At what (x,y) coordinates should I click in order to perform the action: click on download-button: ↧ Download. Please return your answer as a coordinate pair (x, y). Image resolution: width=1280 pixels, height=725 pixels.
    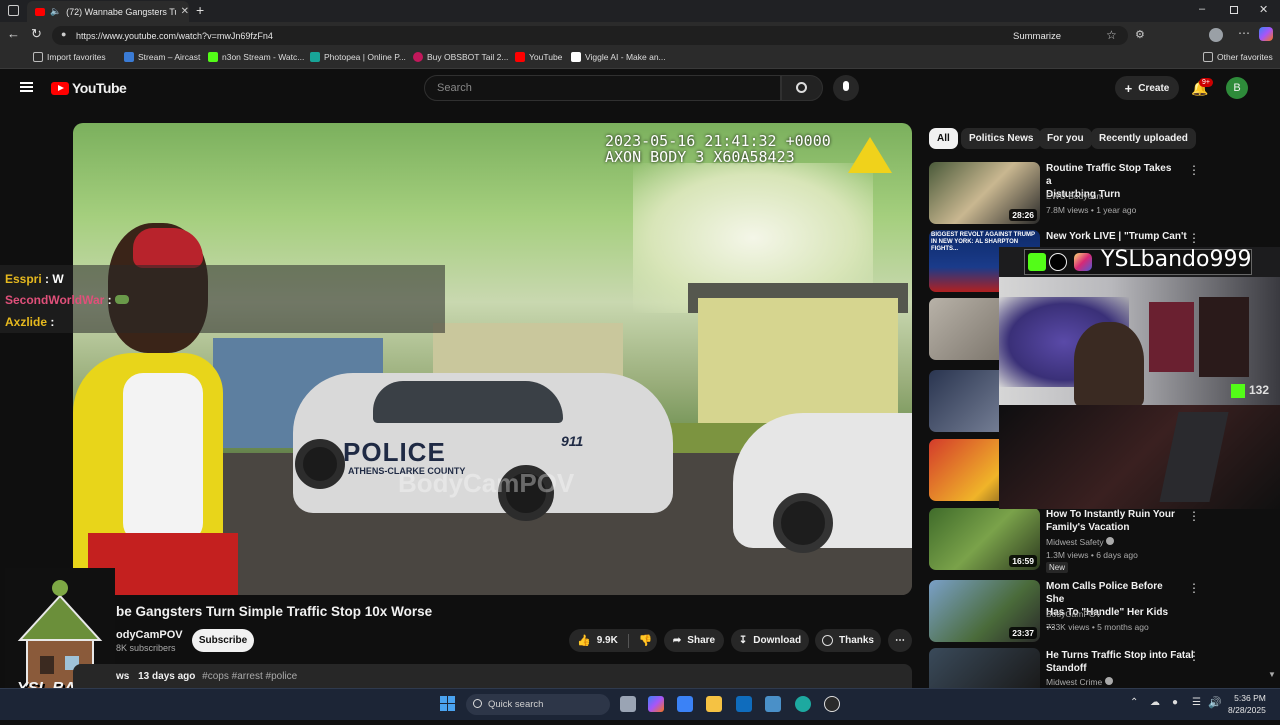
    Looking at the image, I should click on (770, 640).